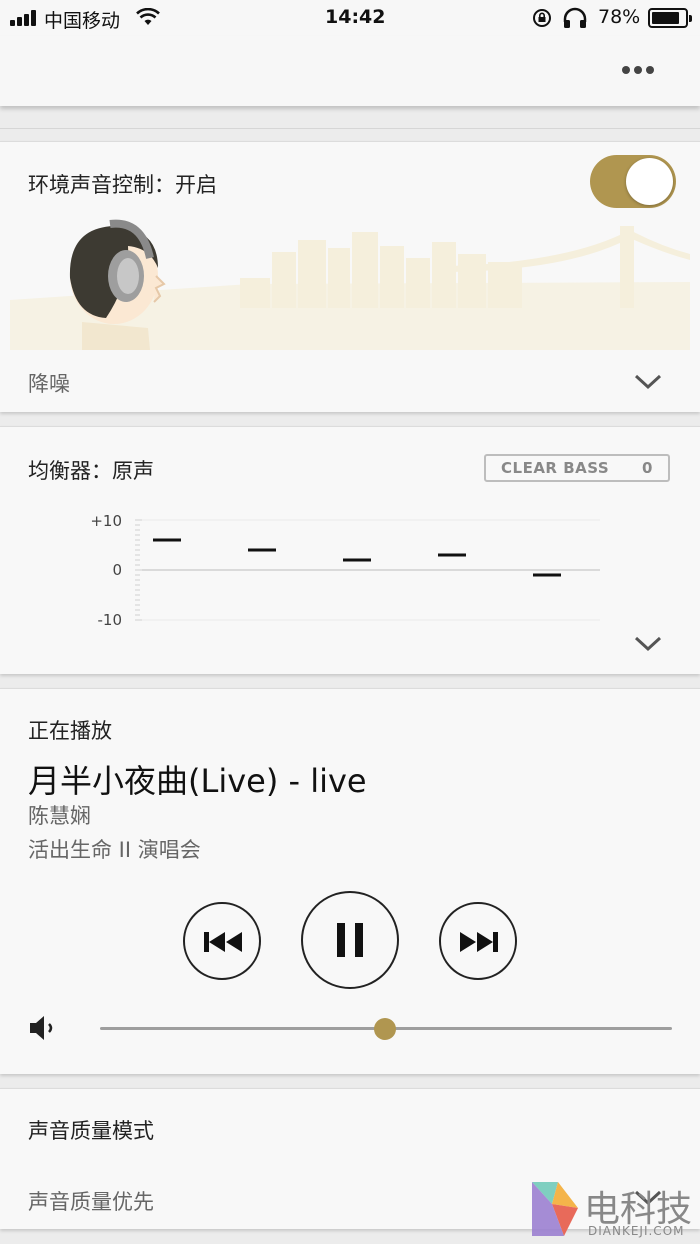 This screenshot has height=1244, width=700. I want to click on separator, so click(350, 128).